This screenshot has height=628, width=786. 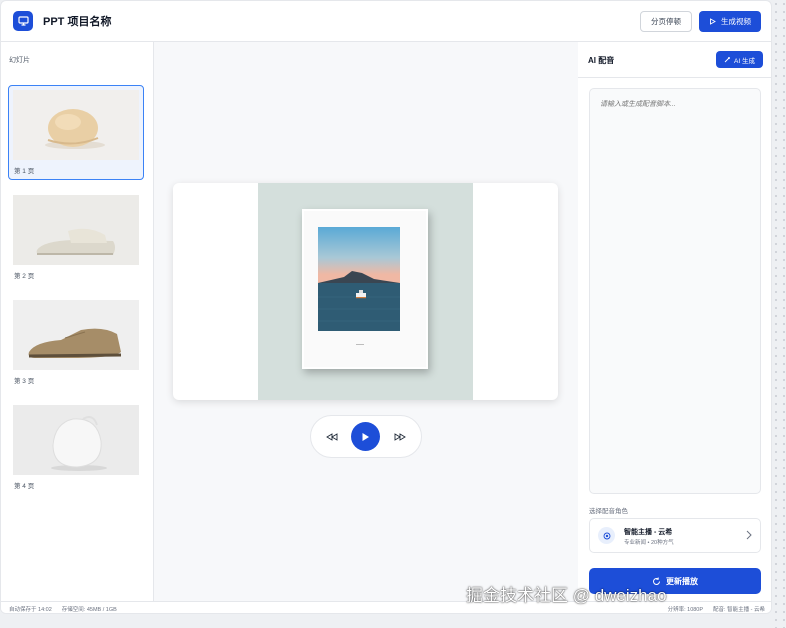 What do you see at coordinates (713, 21) in the screenshot?
I see `play-outline-icon` at bounding box center [713, 21].